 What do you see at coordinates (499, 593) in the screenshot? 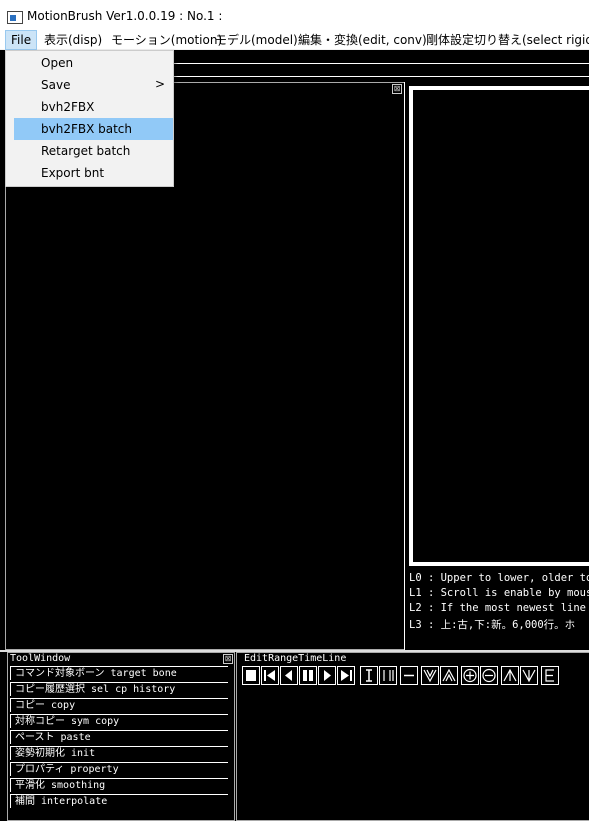
I see `log-line: L1 : Scroll is enable by mouse` at bounding box center [499, 593].